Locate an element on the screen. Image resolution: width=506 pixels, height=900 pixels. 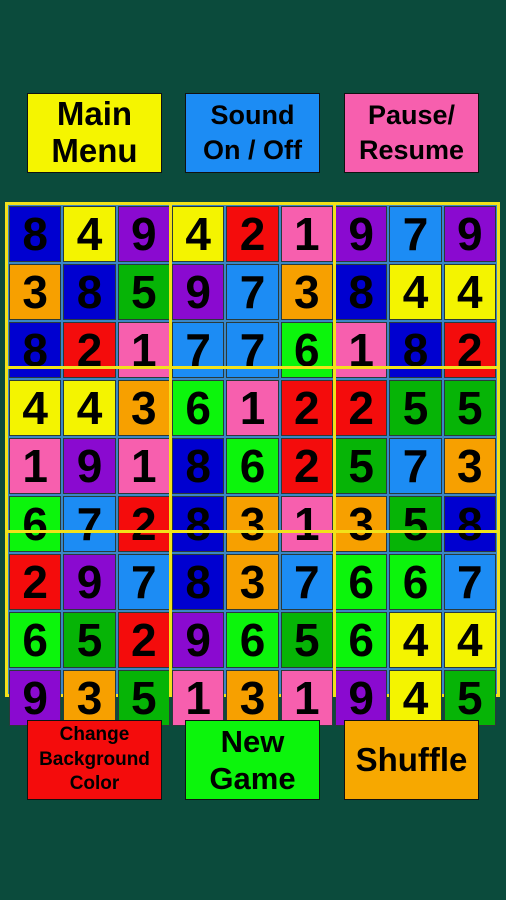
grid-cell-r6-c8: 5 is located at coordinates (415, 524).